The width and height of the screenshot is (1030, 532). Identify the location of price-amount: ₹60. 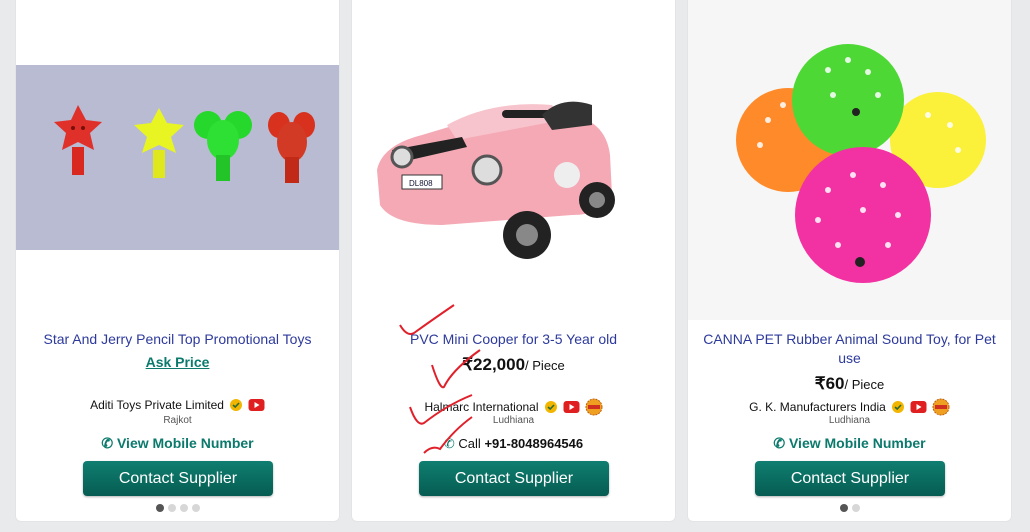
(829, 383).